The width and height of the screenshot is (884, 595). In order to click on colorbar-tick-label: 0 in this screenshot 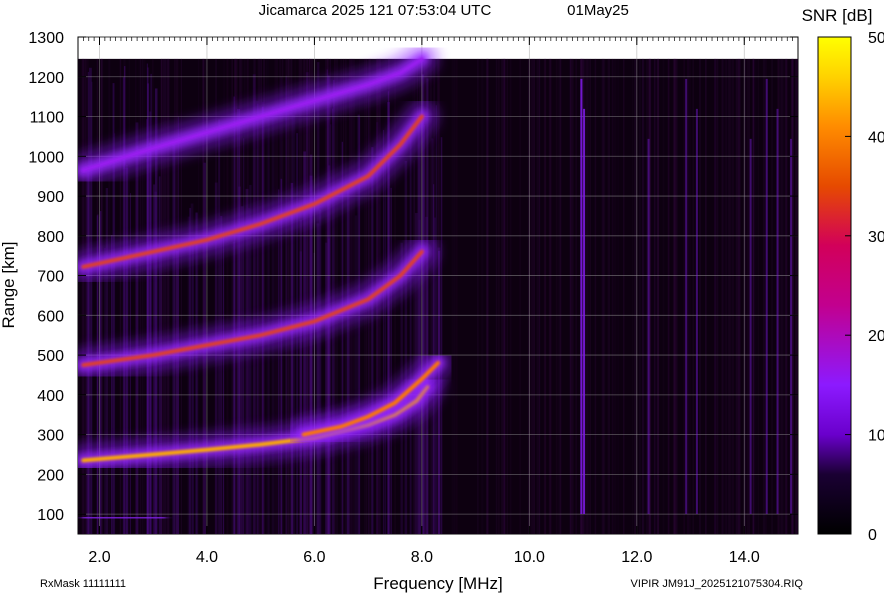, I will do `click(872, 535)`.